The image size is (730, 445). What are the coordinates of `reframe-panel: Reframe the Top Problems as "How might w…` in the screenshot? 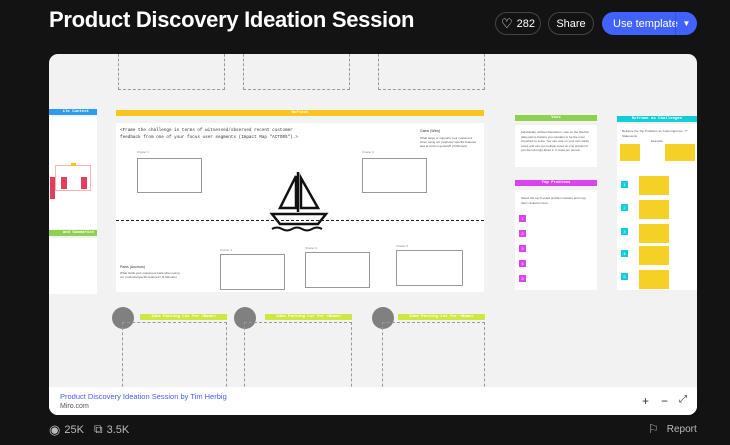 It's located at (657, 207).